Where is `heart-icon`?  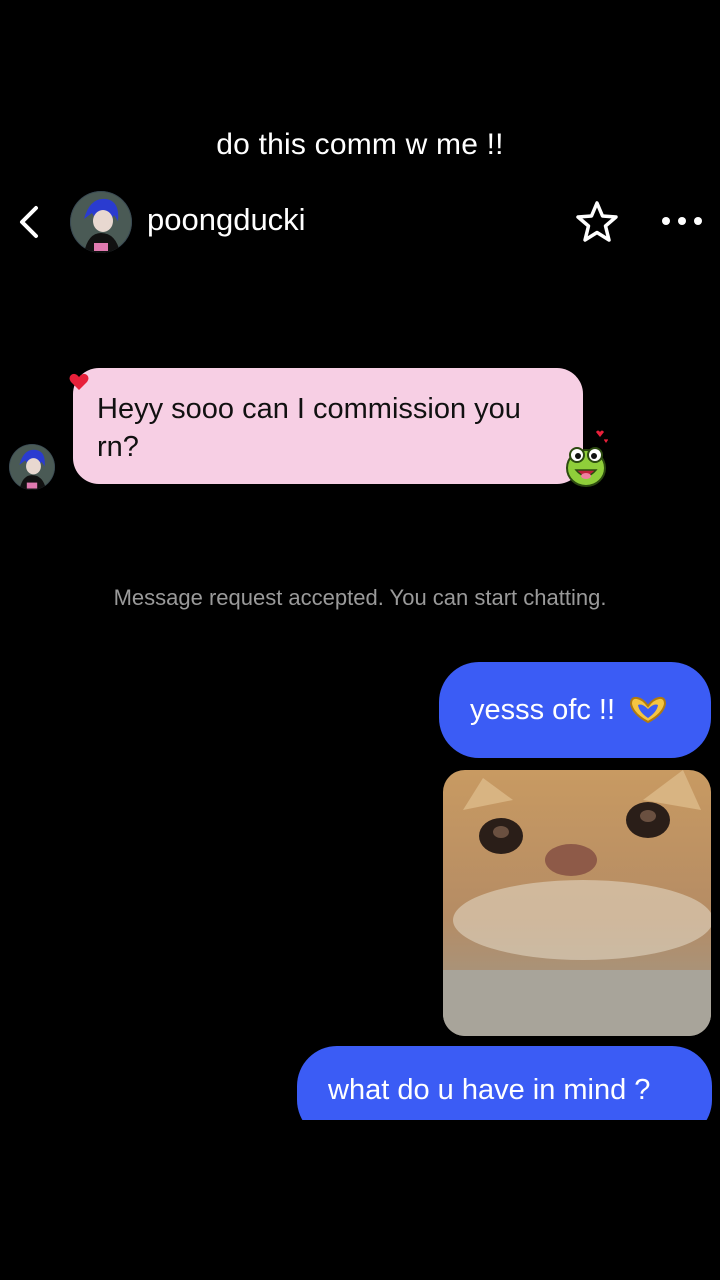 heart-icon is located at coordinates (79, 381).